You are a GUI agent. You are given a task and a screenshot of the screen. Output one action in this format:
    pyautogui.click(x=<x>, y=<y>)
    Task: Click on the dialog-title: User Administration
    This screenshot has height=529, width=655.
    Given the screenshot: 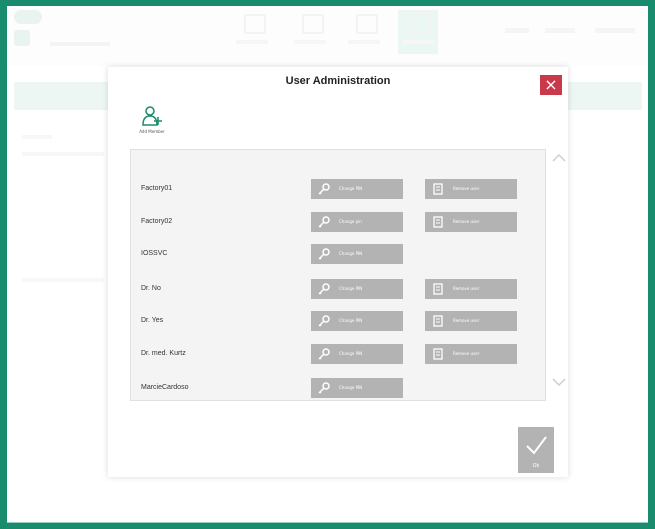 What is the action you would take?
    pyautogui.click(x=338, y=81)
    